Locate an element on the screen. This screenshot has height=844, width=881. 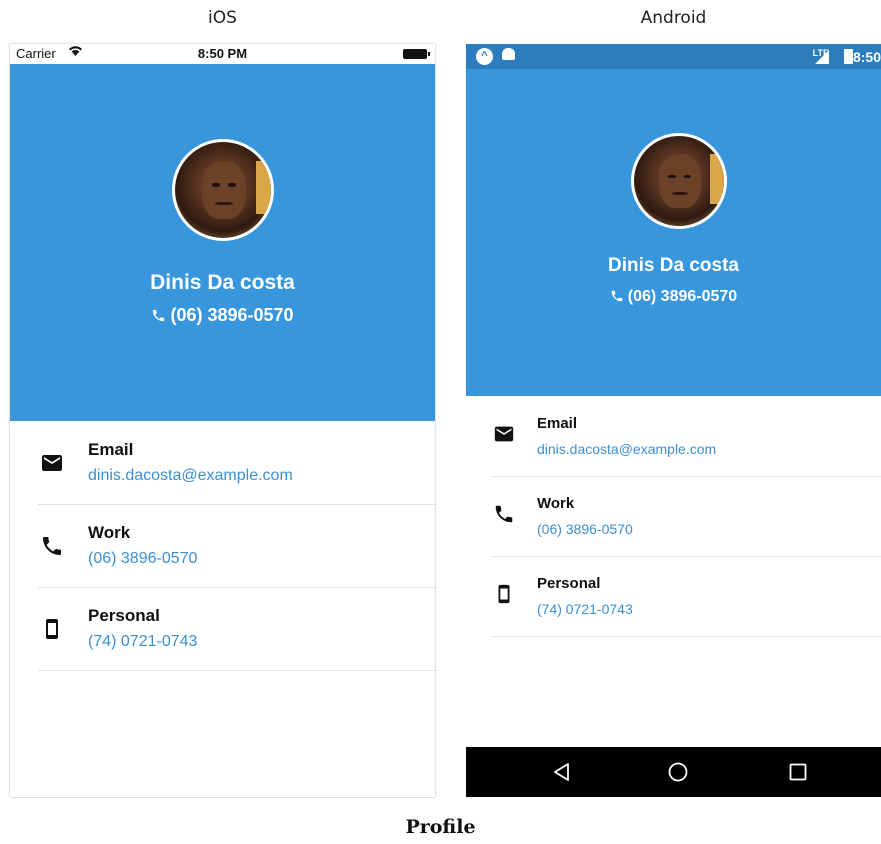
android-robot-icon is located at coordinates (508, 54).